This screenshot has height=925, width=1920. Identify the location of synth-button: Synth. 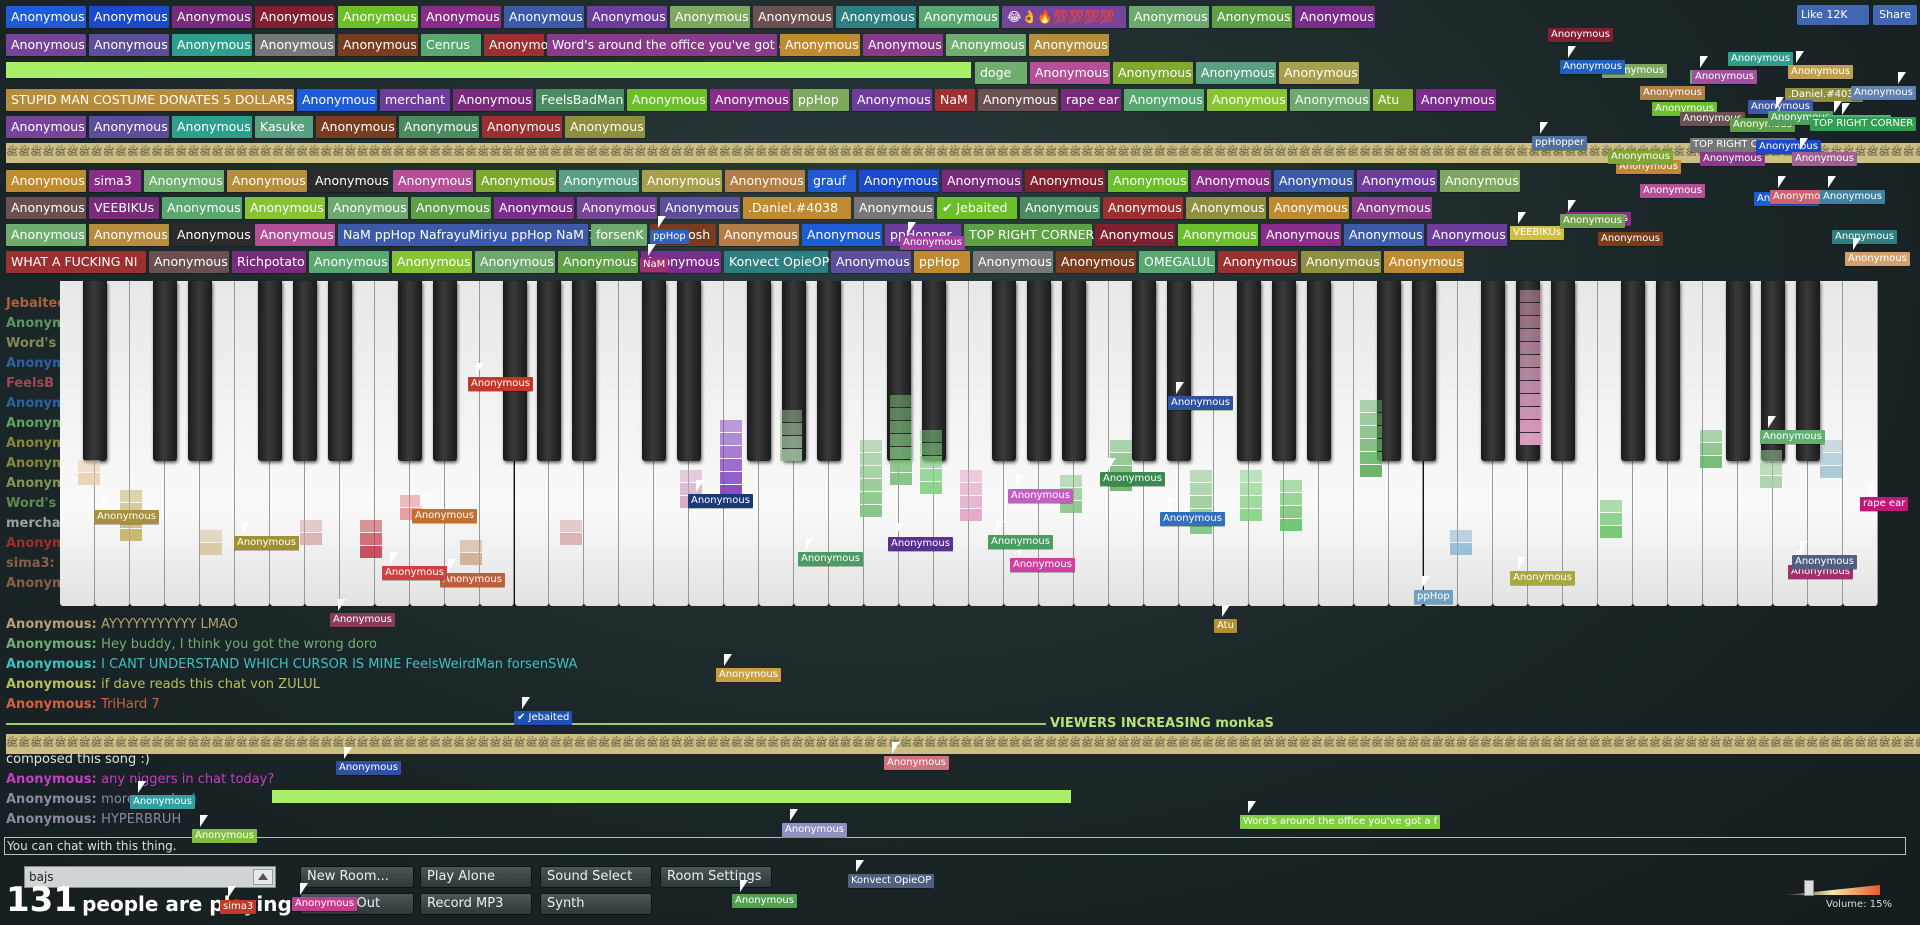
(596, 904).